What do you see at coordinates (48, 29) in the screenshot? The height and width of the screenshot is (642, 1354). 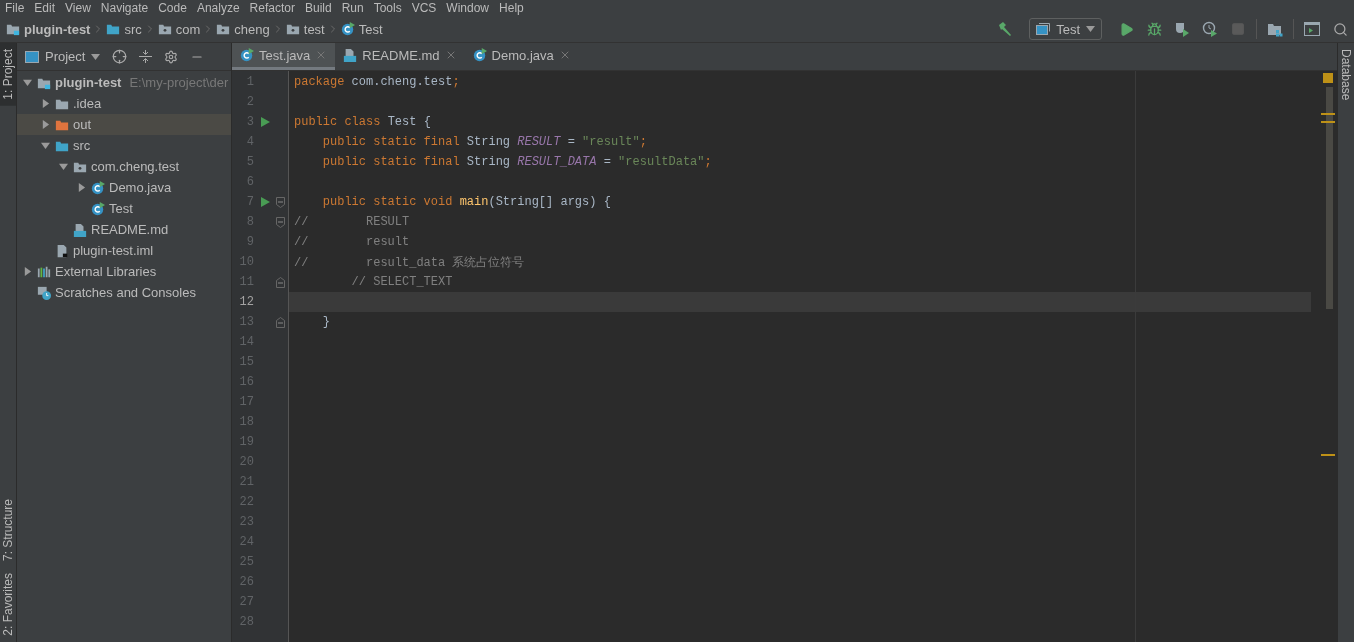 I see `breadcrumb: plugin-test` at bounding box center [48, 29].